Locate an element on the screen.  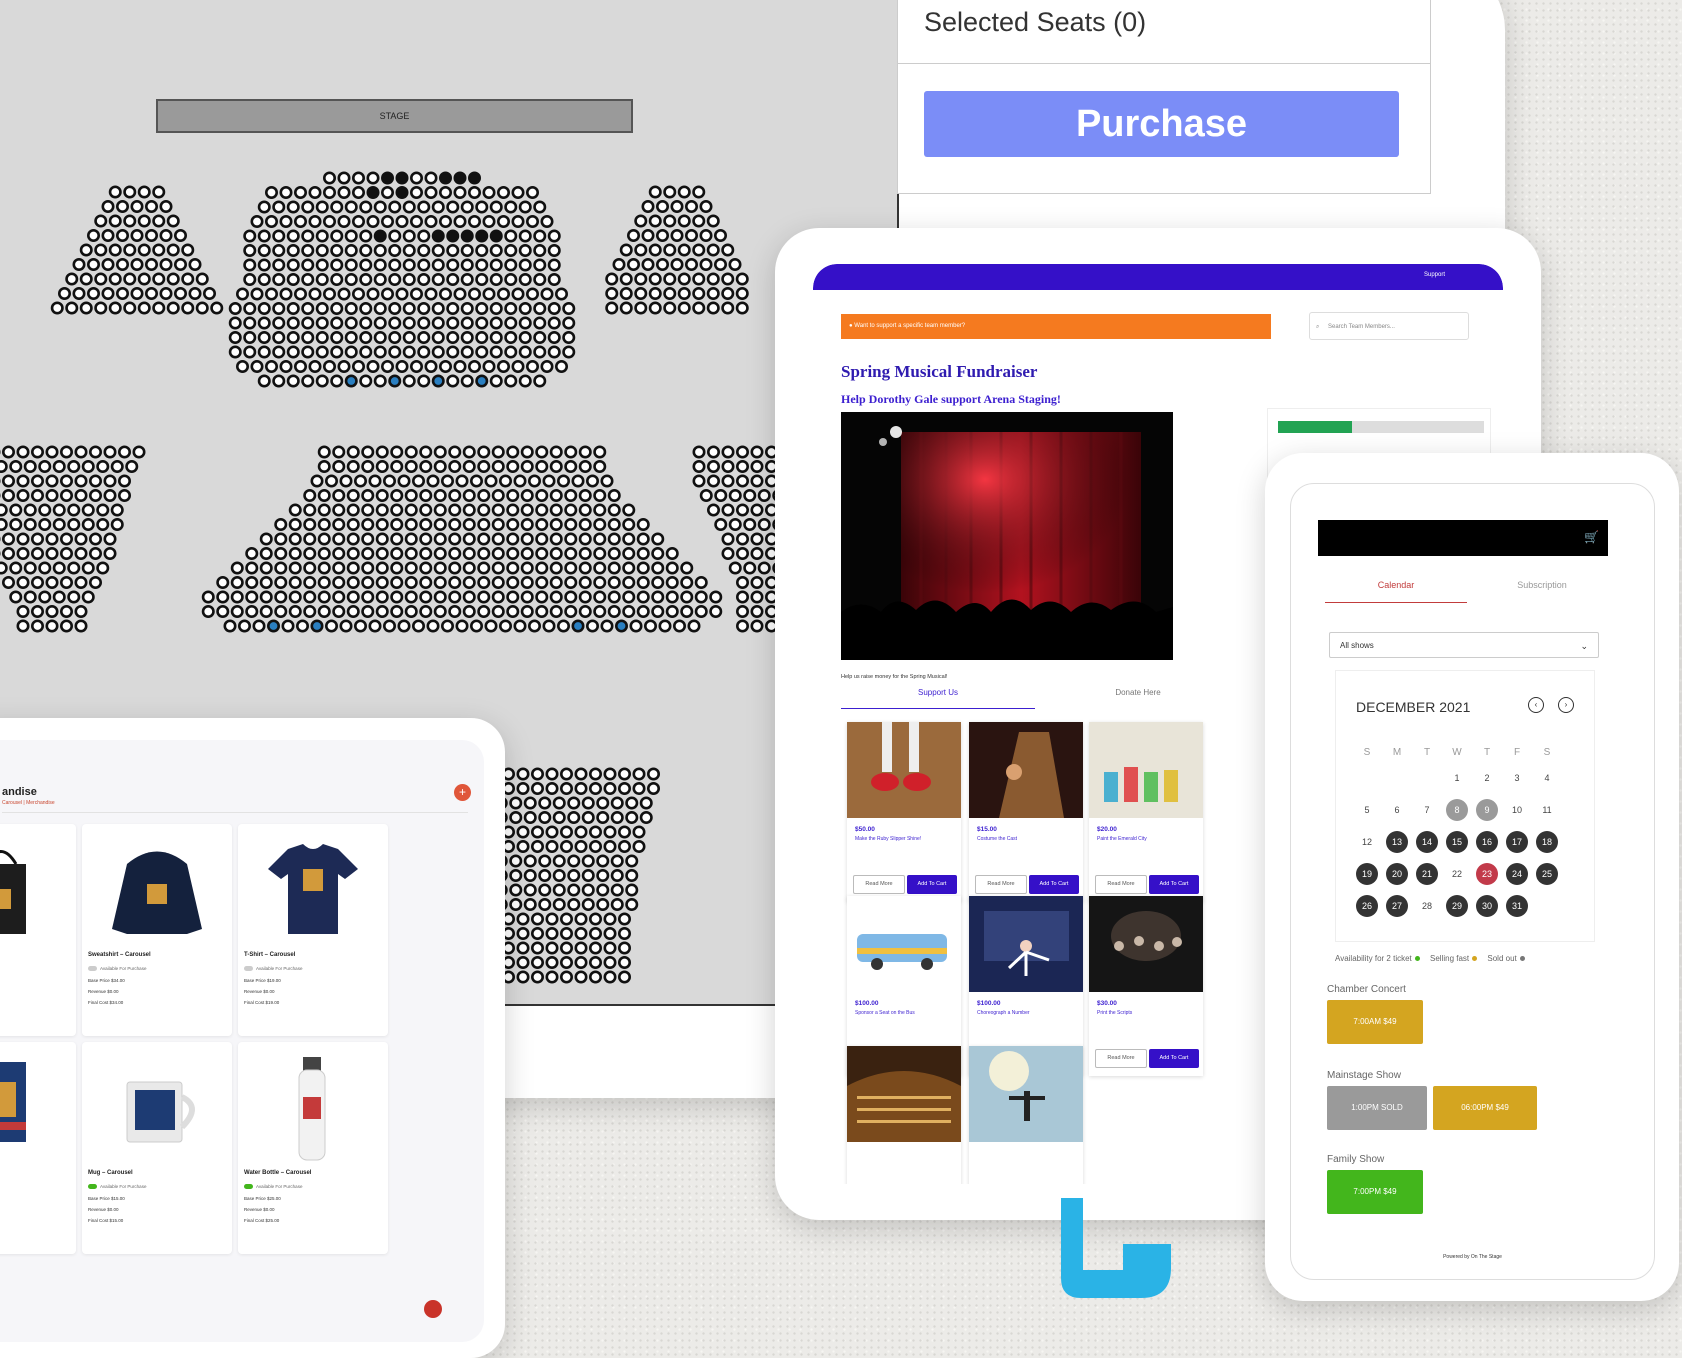
next-month-icon: › is located at coordinates (1566, 705).